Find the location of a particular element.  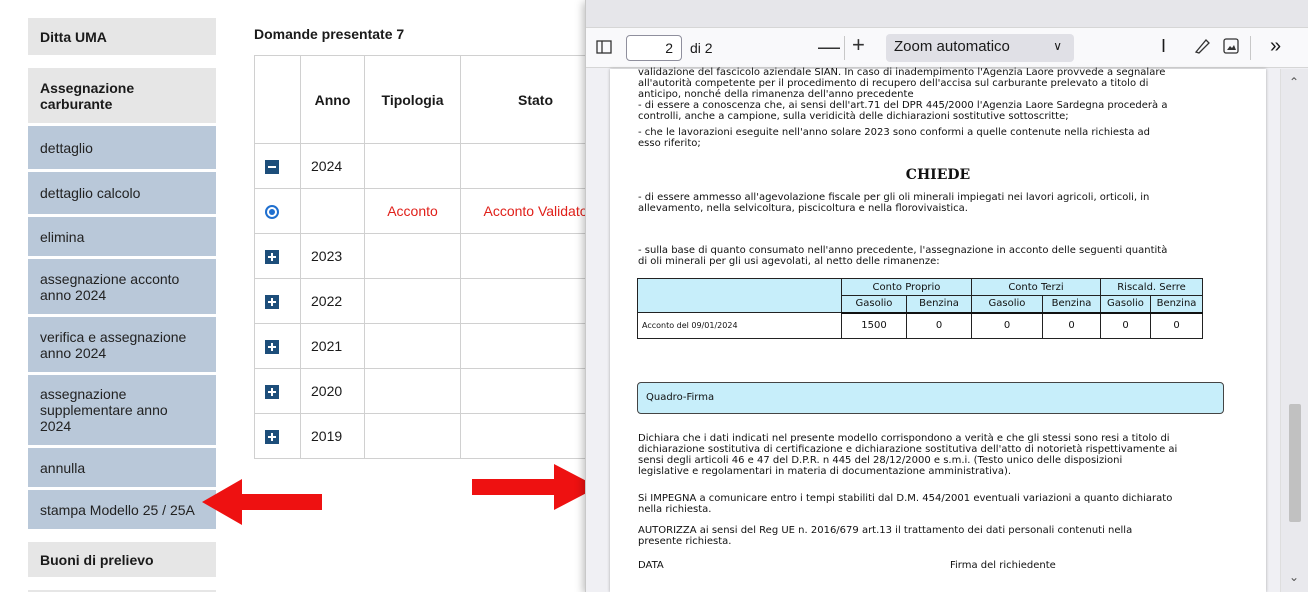

table-cell: 1500 is located at coordinates (874, 325).